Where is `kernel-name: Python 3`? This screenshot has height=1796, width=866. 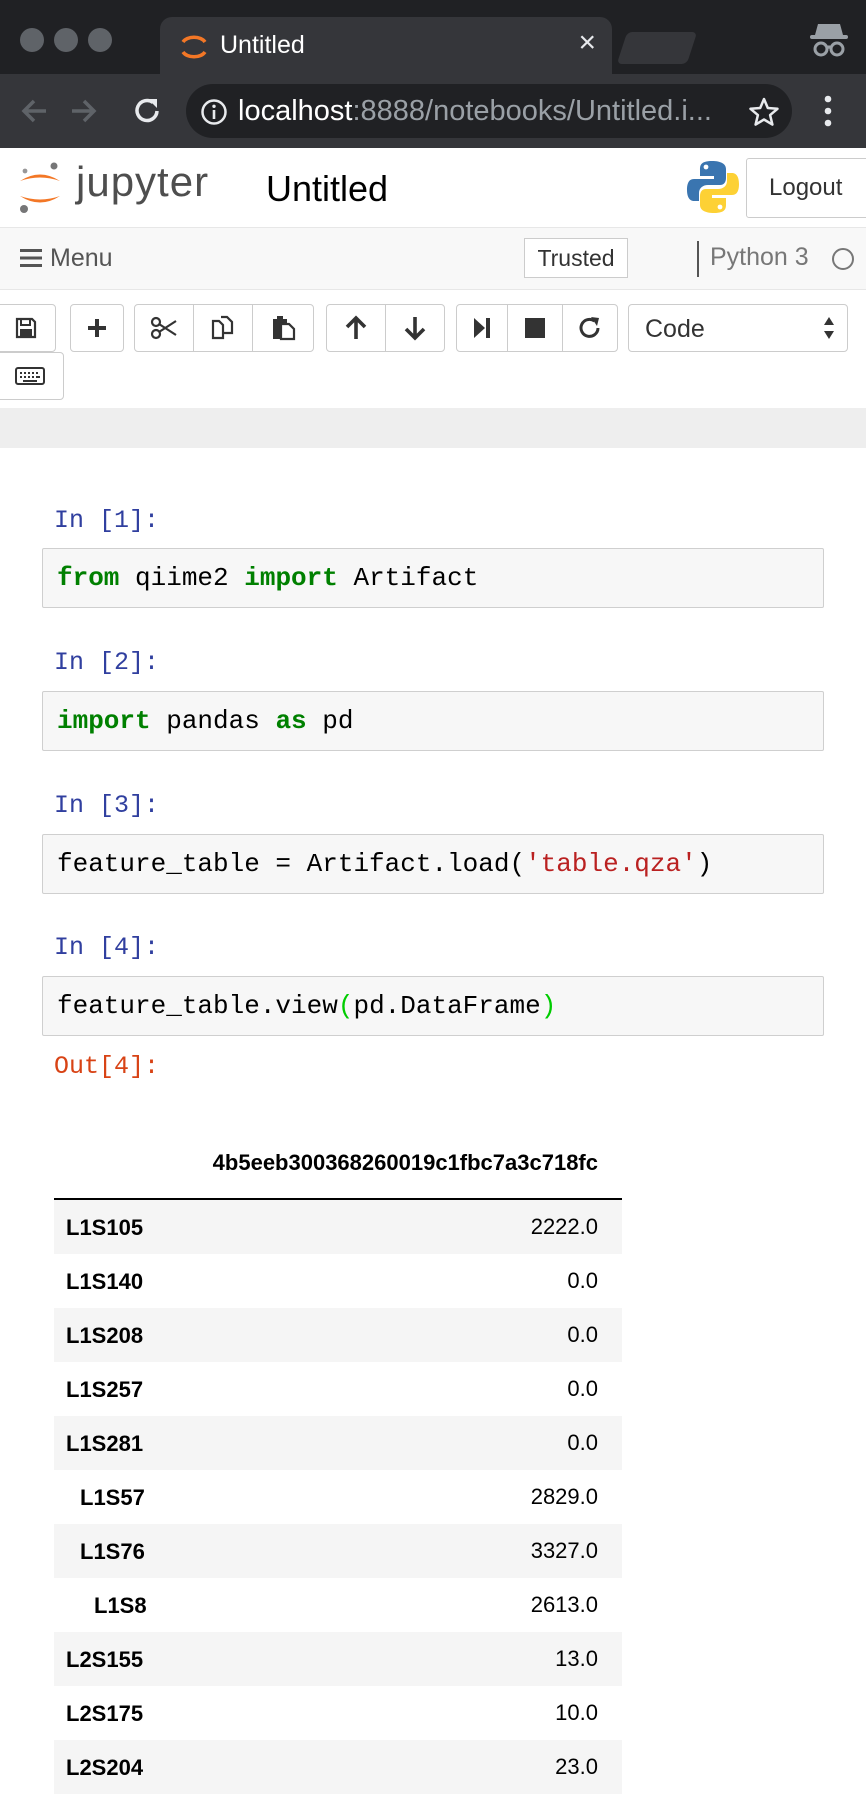 kernel-name: Python 3 is located at coordinates (759, 257).